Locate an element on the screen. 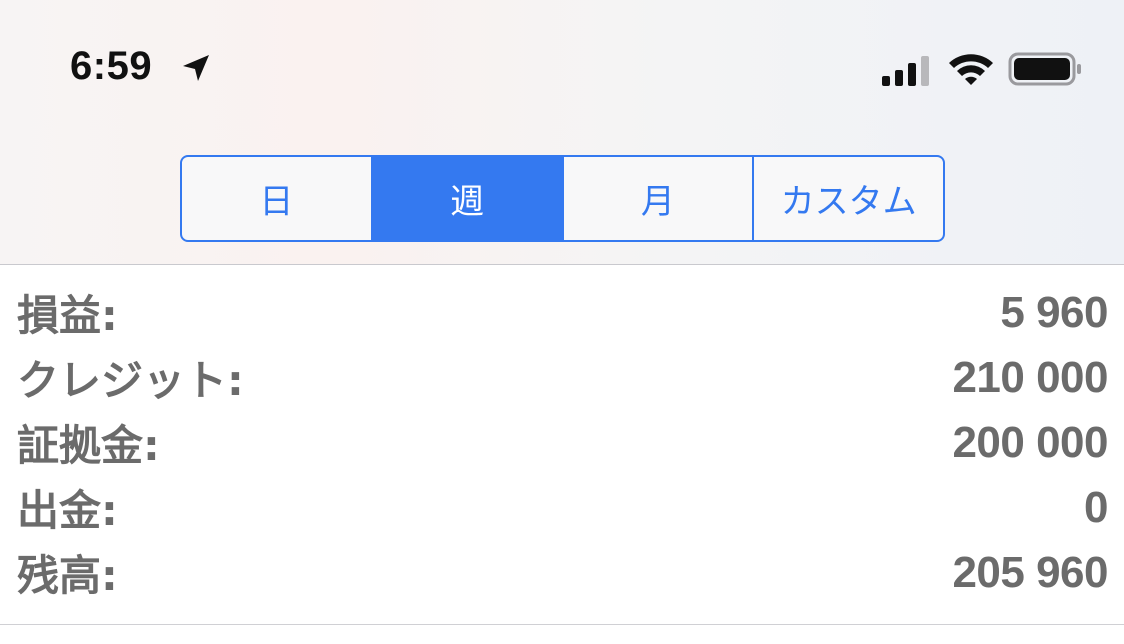  summary-row-credit: クレジット: 210 000 is located at coordinates (562, 377).